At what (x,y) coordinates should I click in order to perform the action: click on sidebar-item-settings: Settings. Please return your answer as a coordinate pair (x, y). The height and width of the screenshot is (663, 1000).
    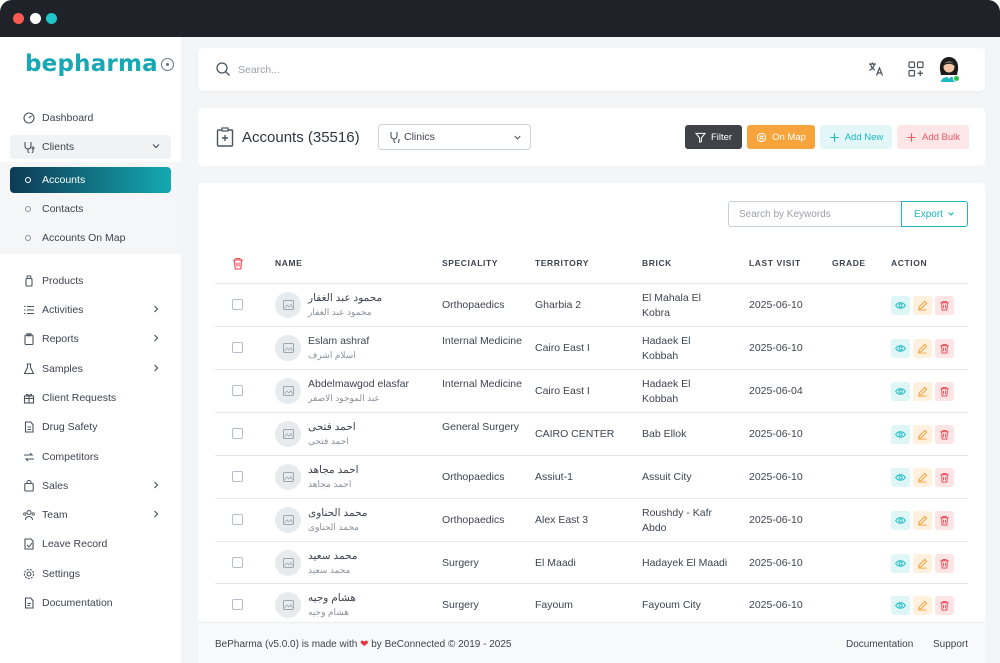
    Looking at the image, I should click on (90, 574).